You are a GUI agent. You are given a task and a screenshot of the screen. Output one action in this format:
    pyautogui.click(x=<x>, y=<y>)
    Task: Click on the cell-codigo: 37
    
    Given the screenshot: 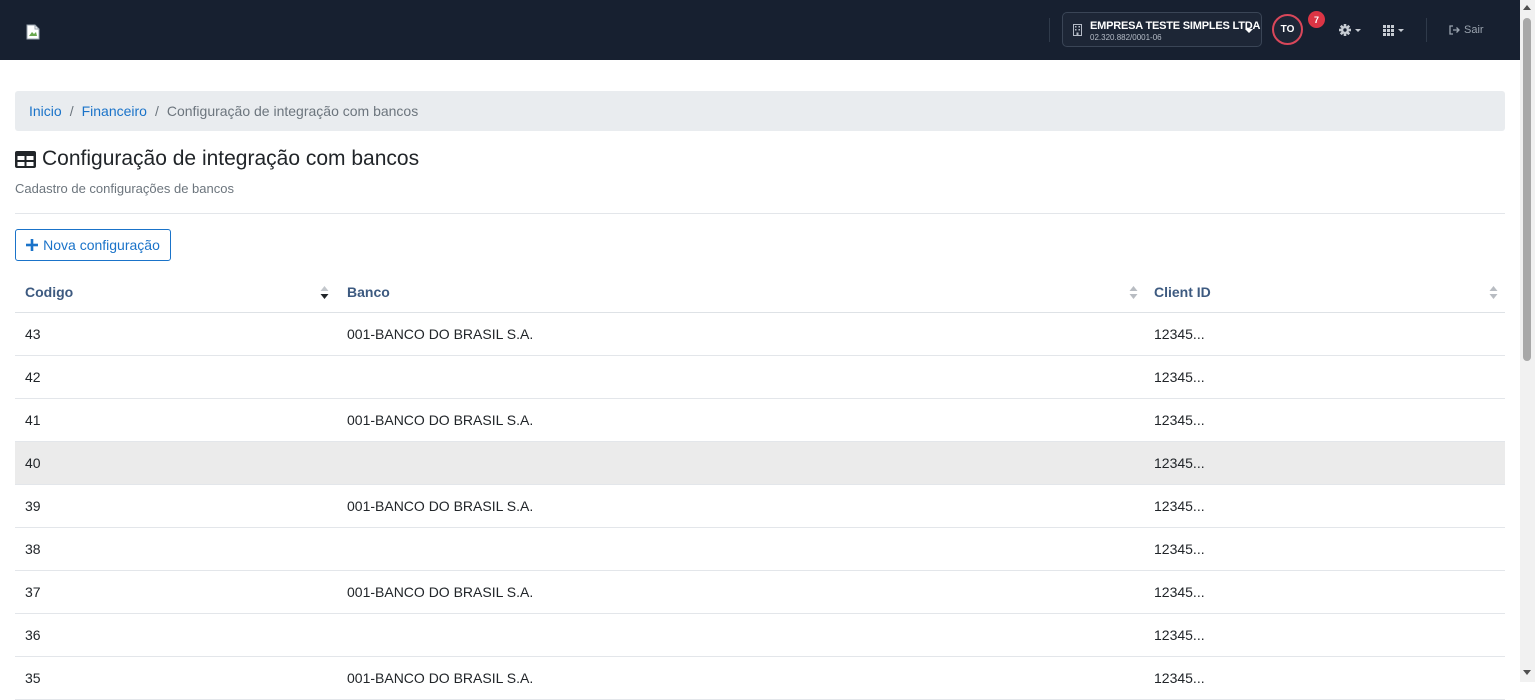 What is the action you would take?
    pyautogui.click(x=33, y=592)
    